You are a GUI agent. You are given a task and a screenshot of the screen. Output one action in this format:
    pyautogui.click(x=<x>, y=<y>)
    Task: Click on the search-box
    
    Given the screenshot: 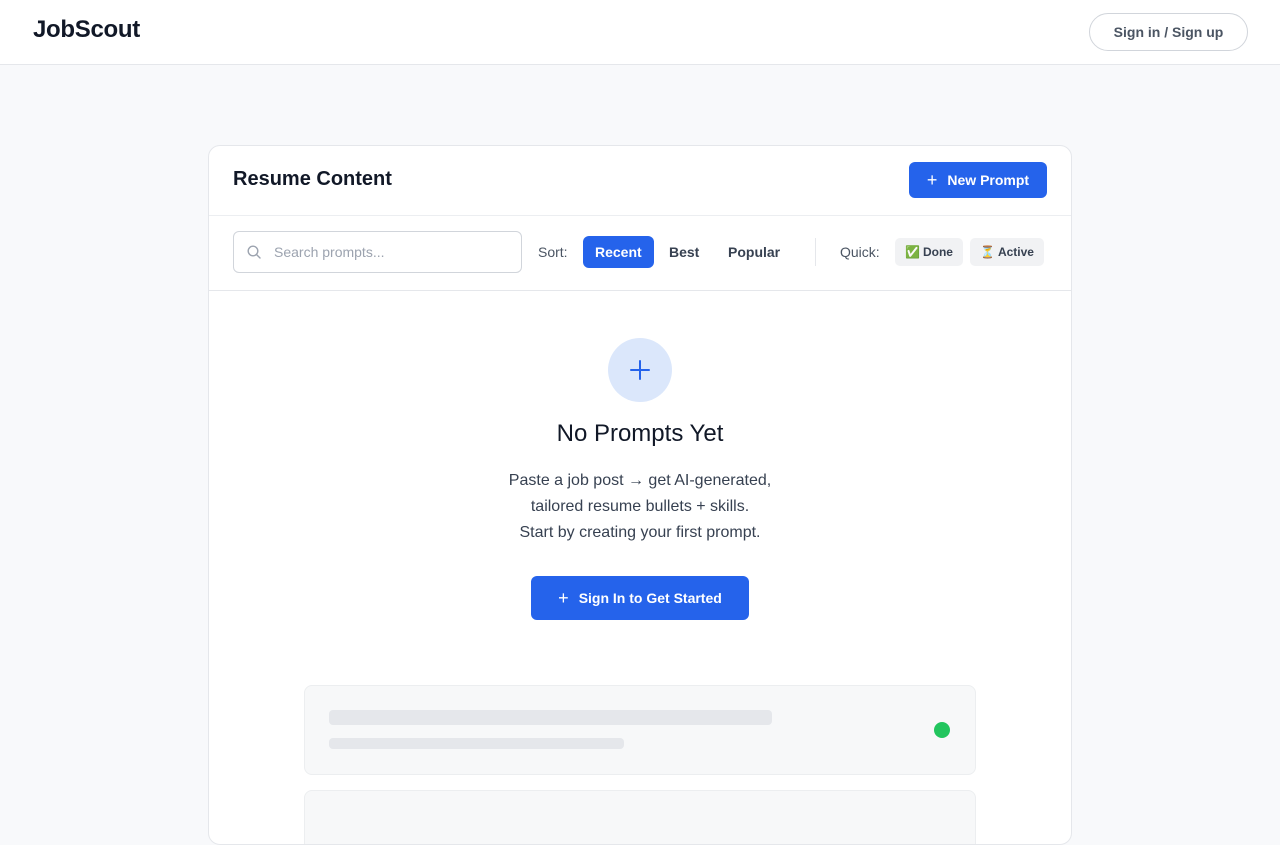 What is the action you would take?
    pyautogui.click(x=377, y=252)
    